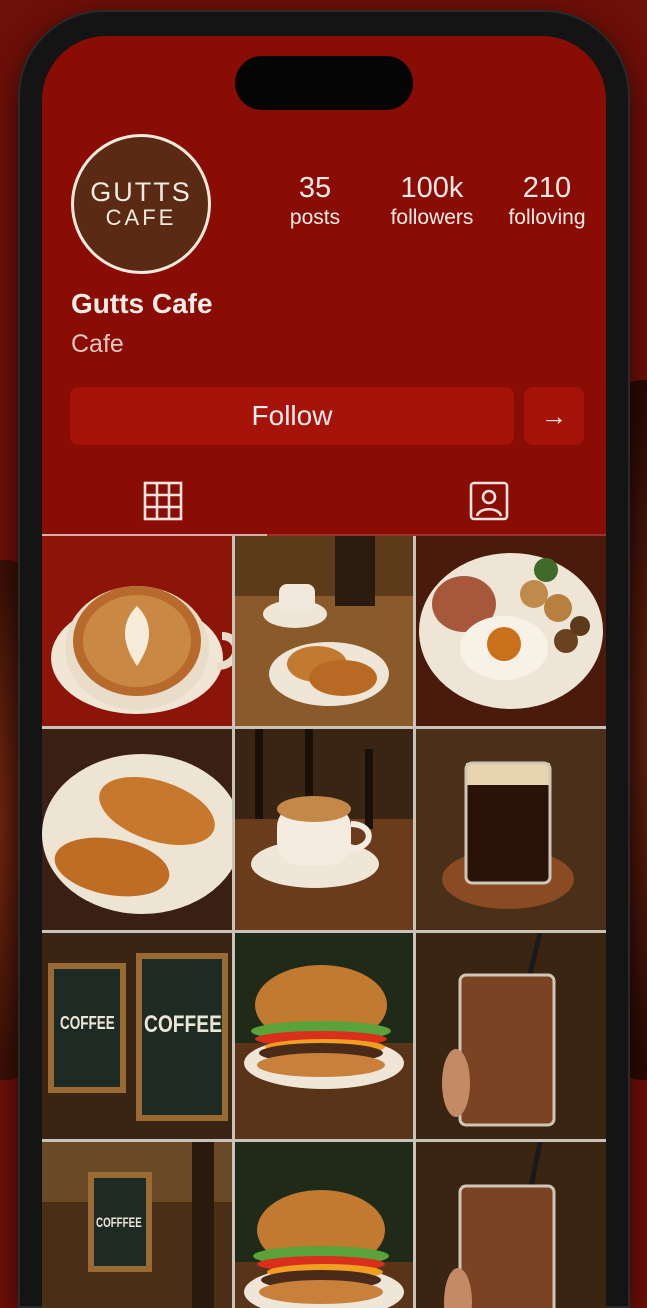 The height and width of the screenshot is (1308, 647). I want to click on tagged-icon, so click(489, 501).